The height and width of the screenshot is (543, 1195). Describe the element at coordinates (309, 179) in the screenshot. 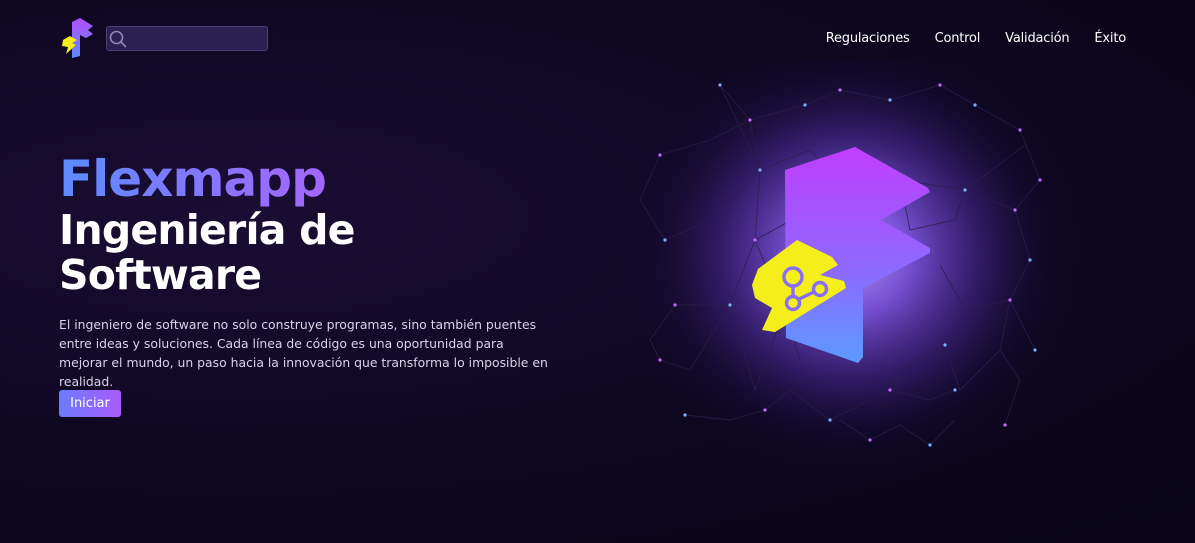

I see `brand-title: Flexmapp` at that location.